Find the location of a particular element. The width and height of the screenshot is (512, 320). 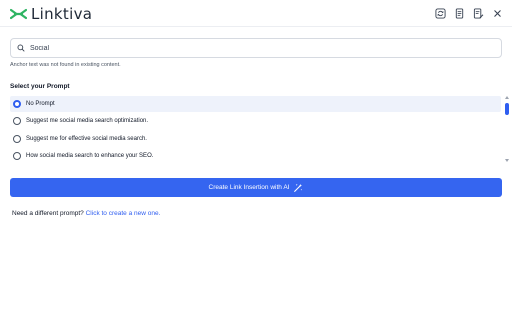

close-icon is located at coordinates (497, 13).